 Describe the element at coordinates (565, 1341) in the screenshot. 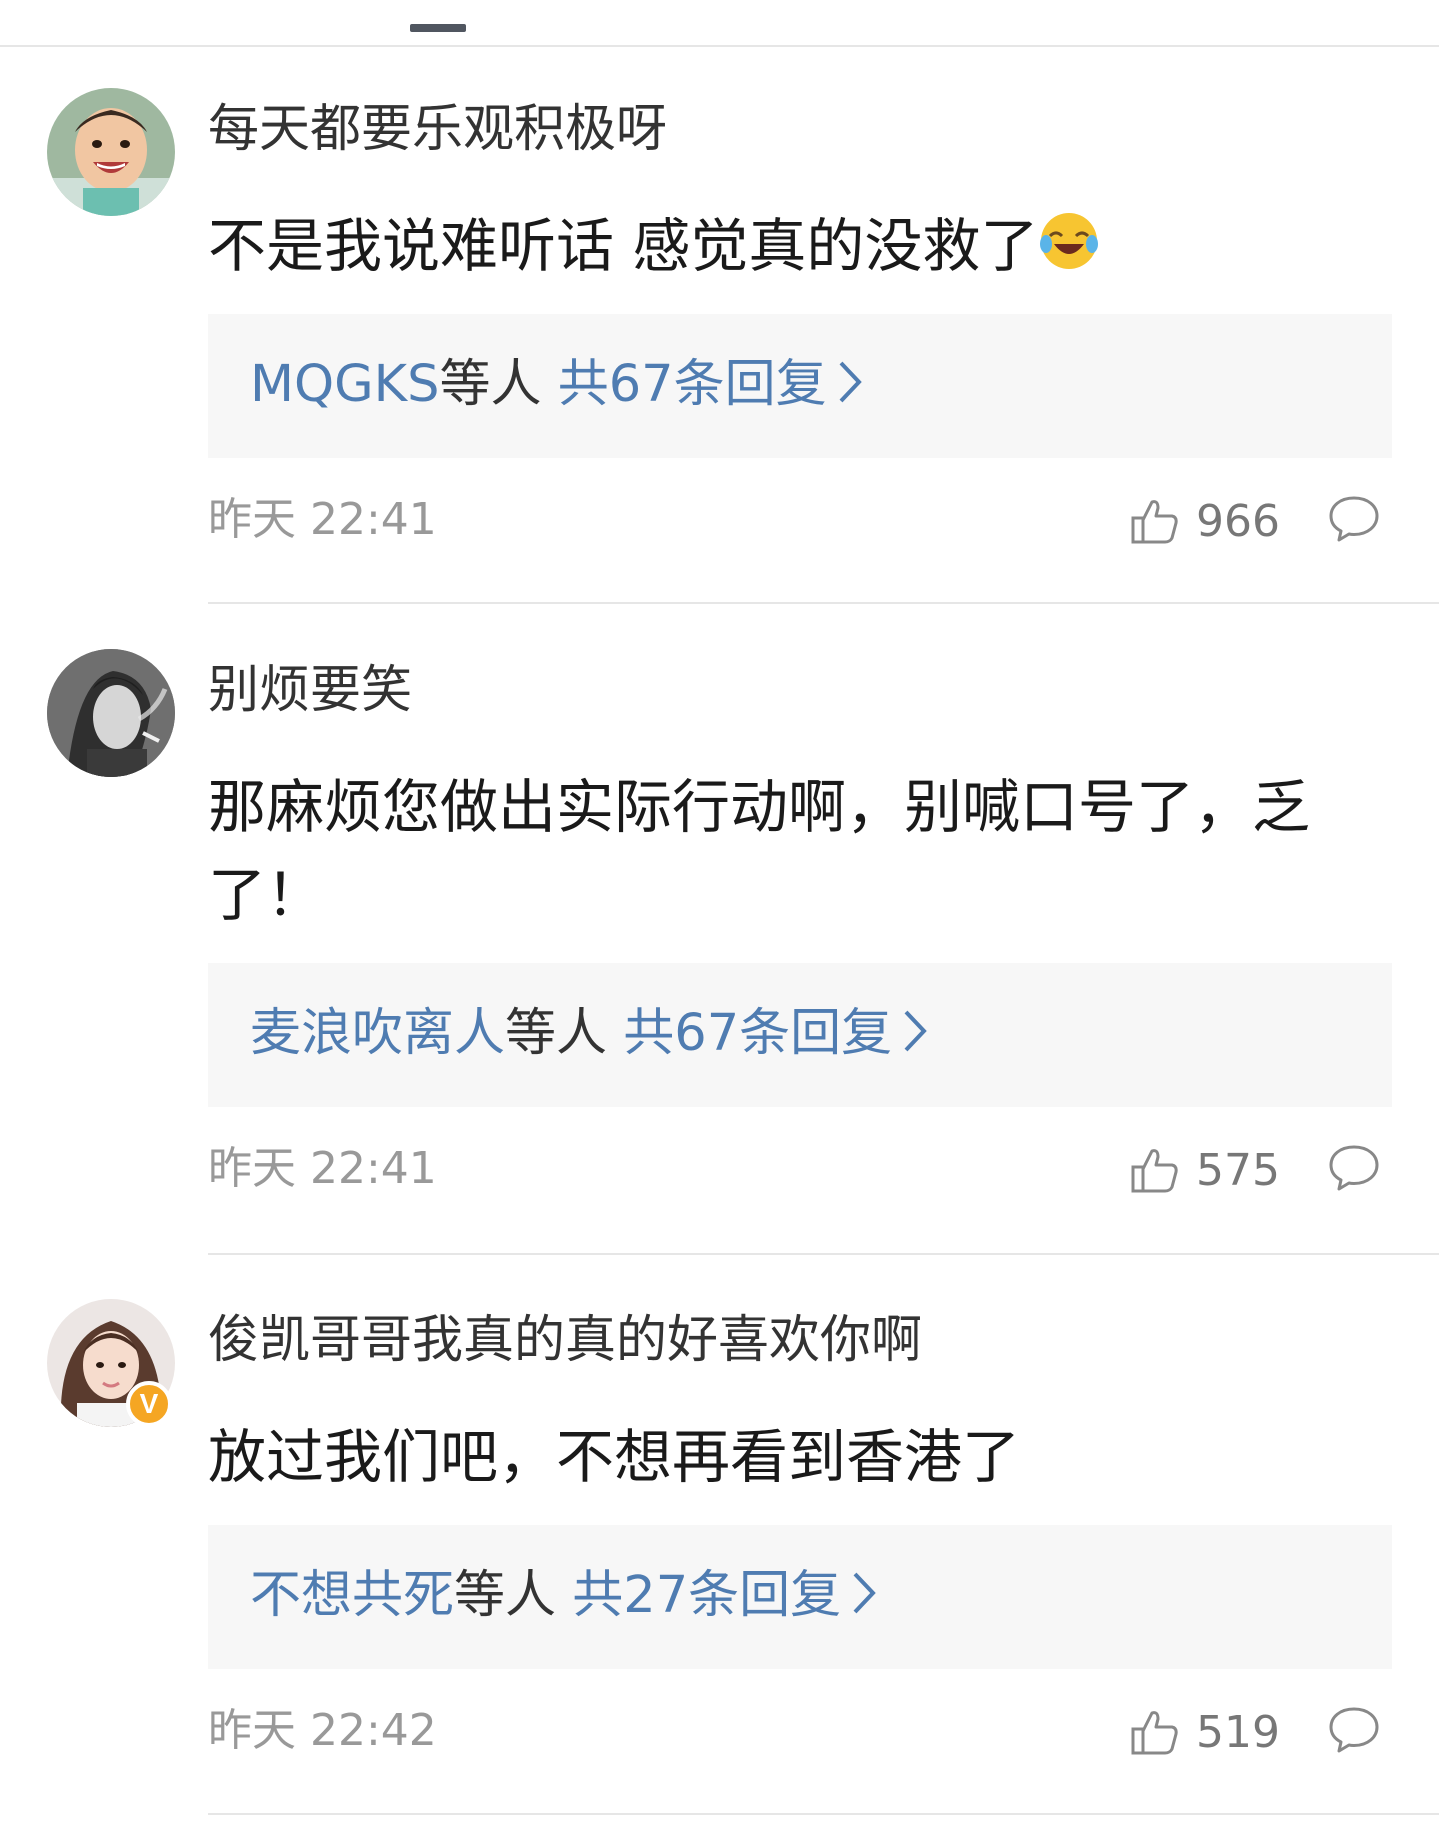

I see `username: 俊凯哥哥我真的真的好喜欢你啊` at that location.